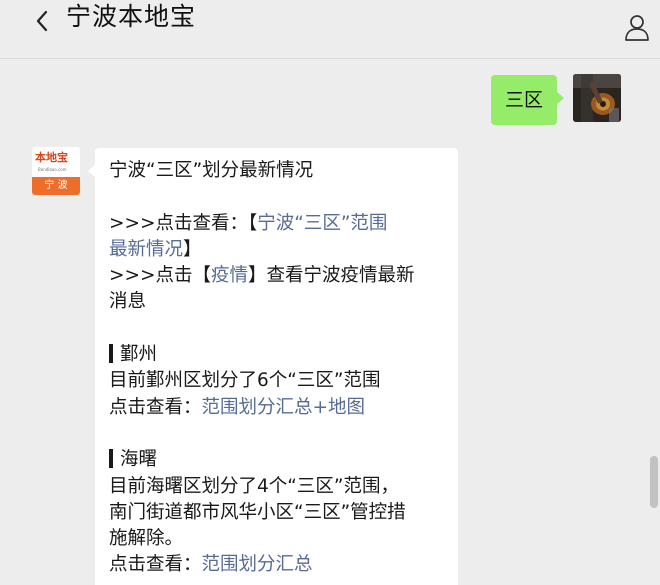 The width and height of the screenshot is (660, 585). Describe the element at coordinates (248, 223) in the screenshot. I see `link-row-1: >>>点击查看：【宁波“三区”范围` at that location.